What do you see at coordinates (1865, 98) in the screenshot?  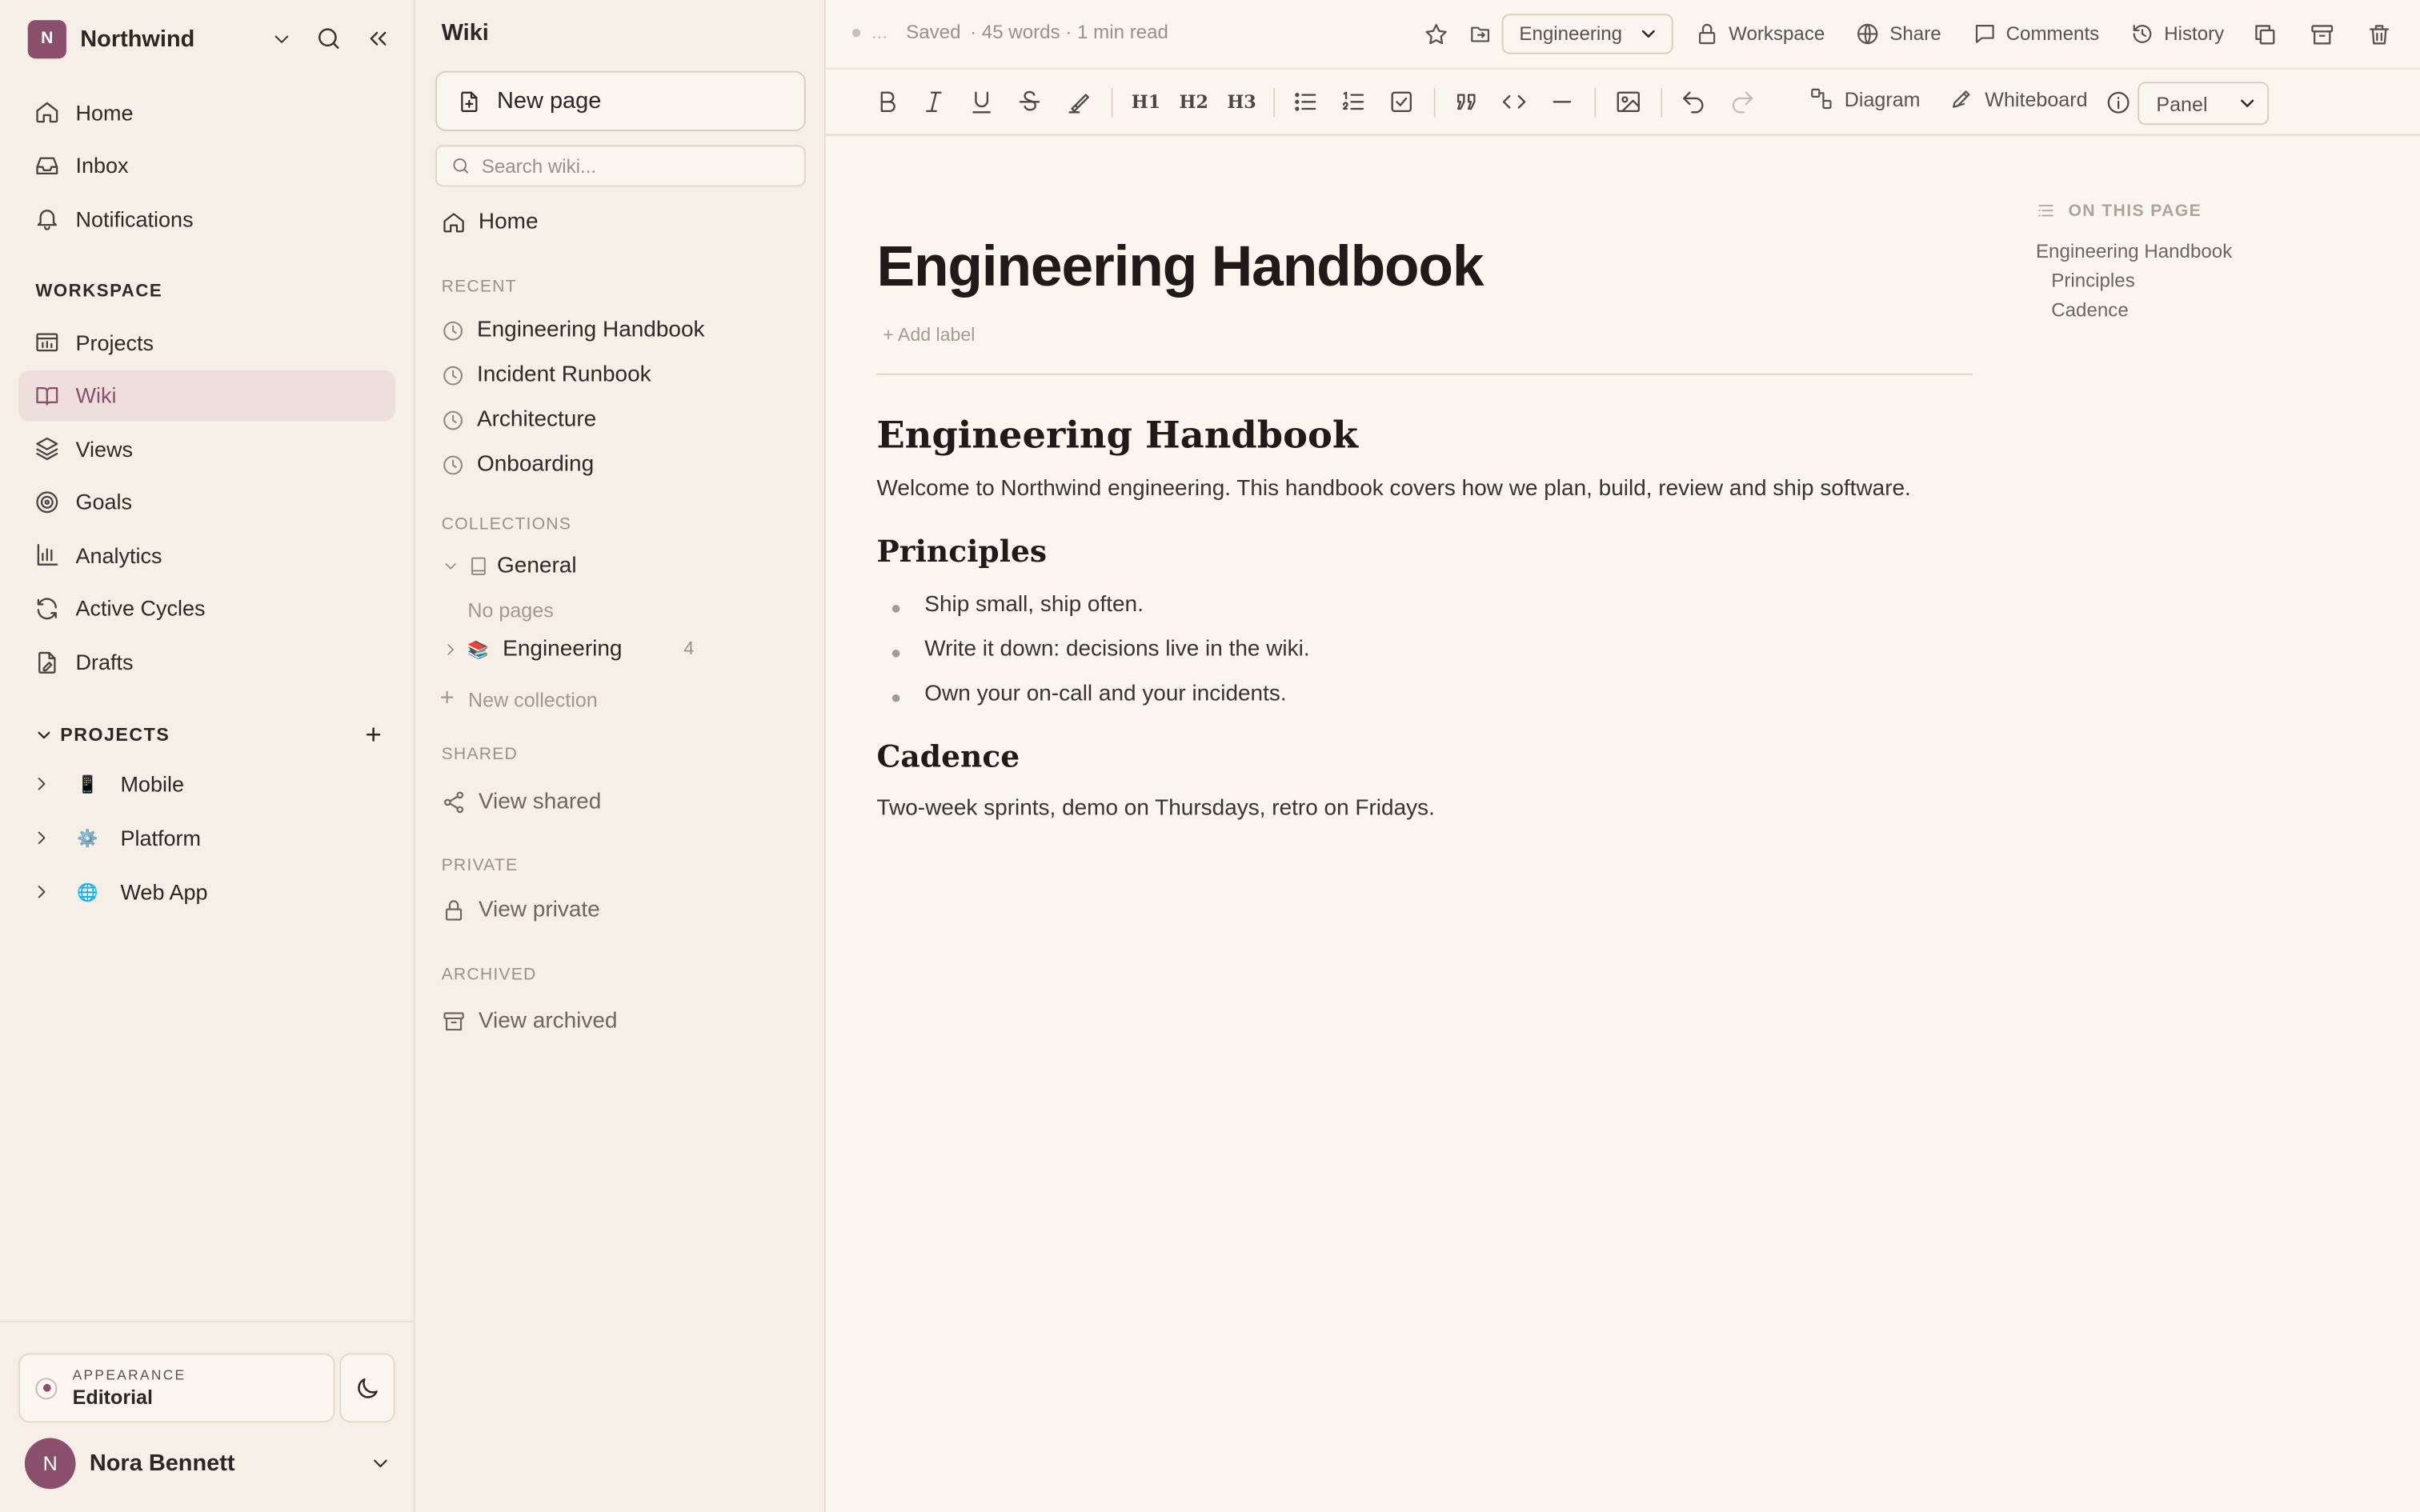 I see `diagram-button: Diagram` at bounding box center [1865, 98].